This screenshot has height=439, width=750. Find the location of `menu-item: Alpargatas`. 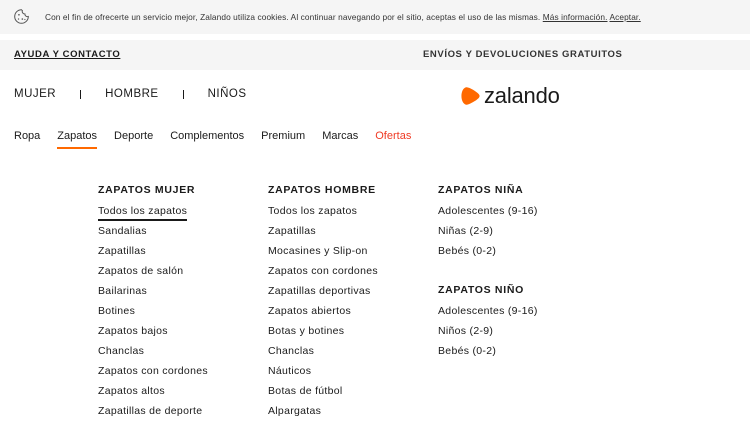

menu-item: Alpargatas is located at coordinates (323, 413).